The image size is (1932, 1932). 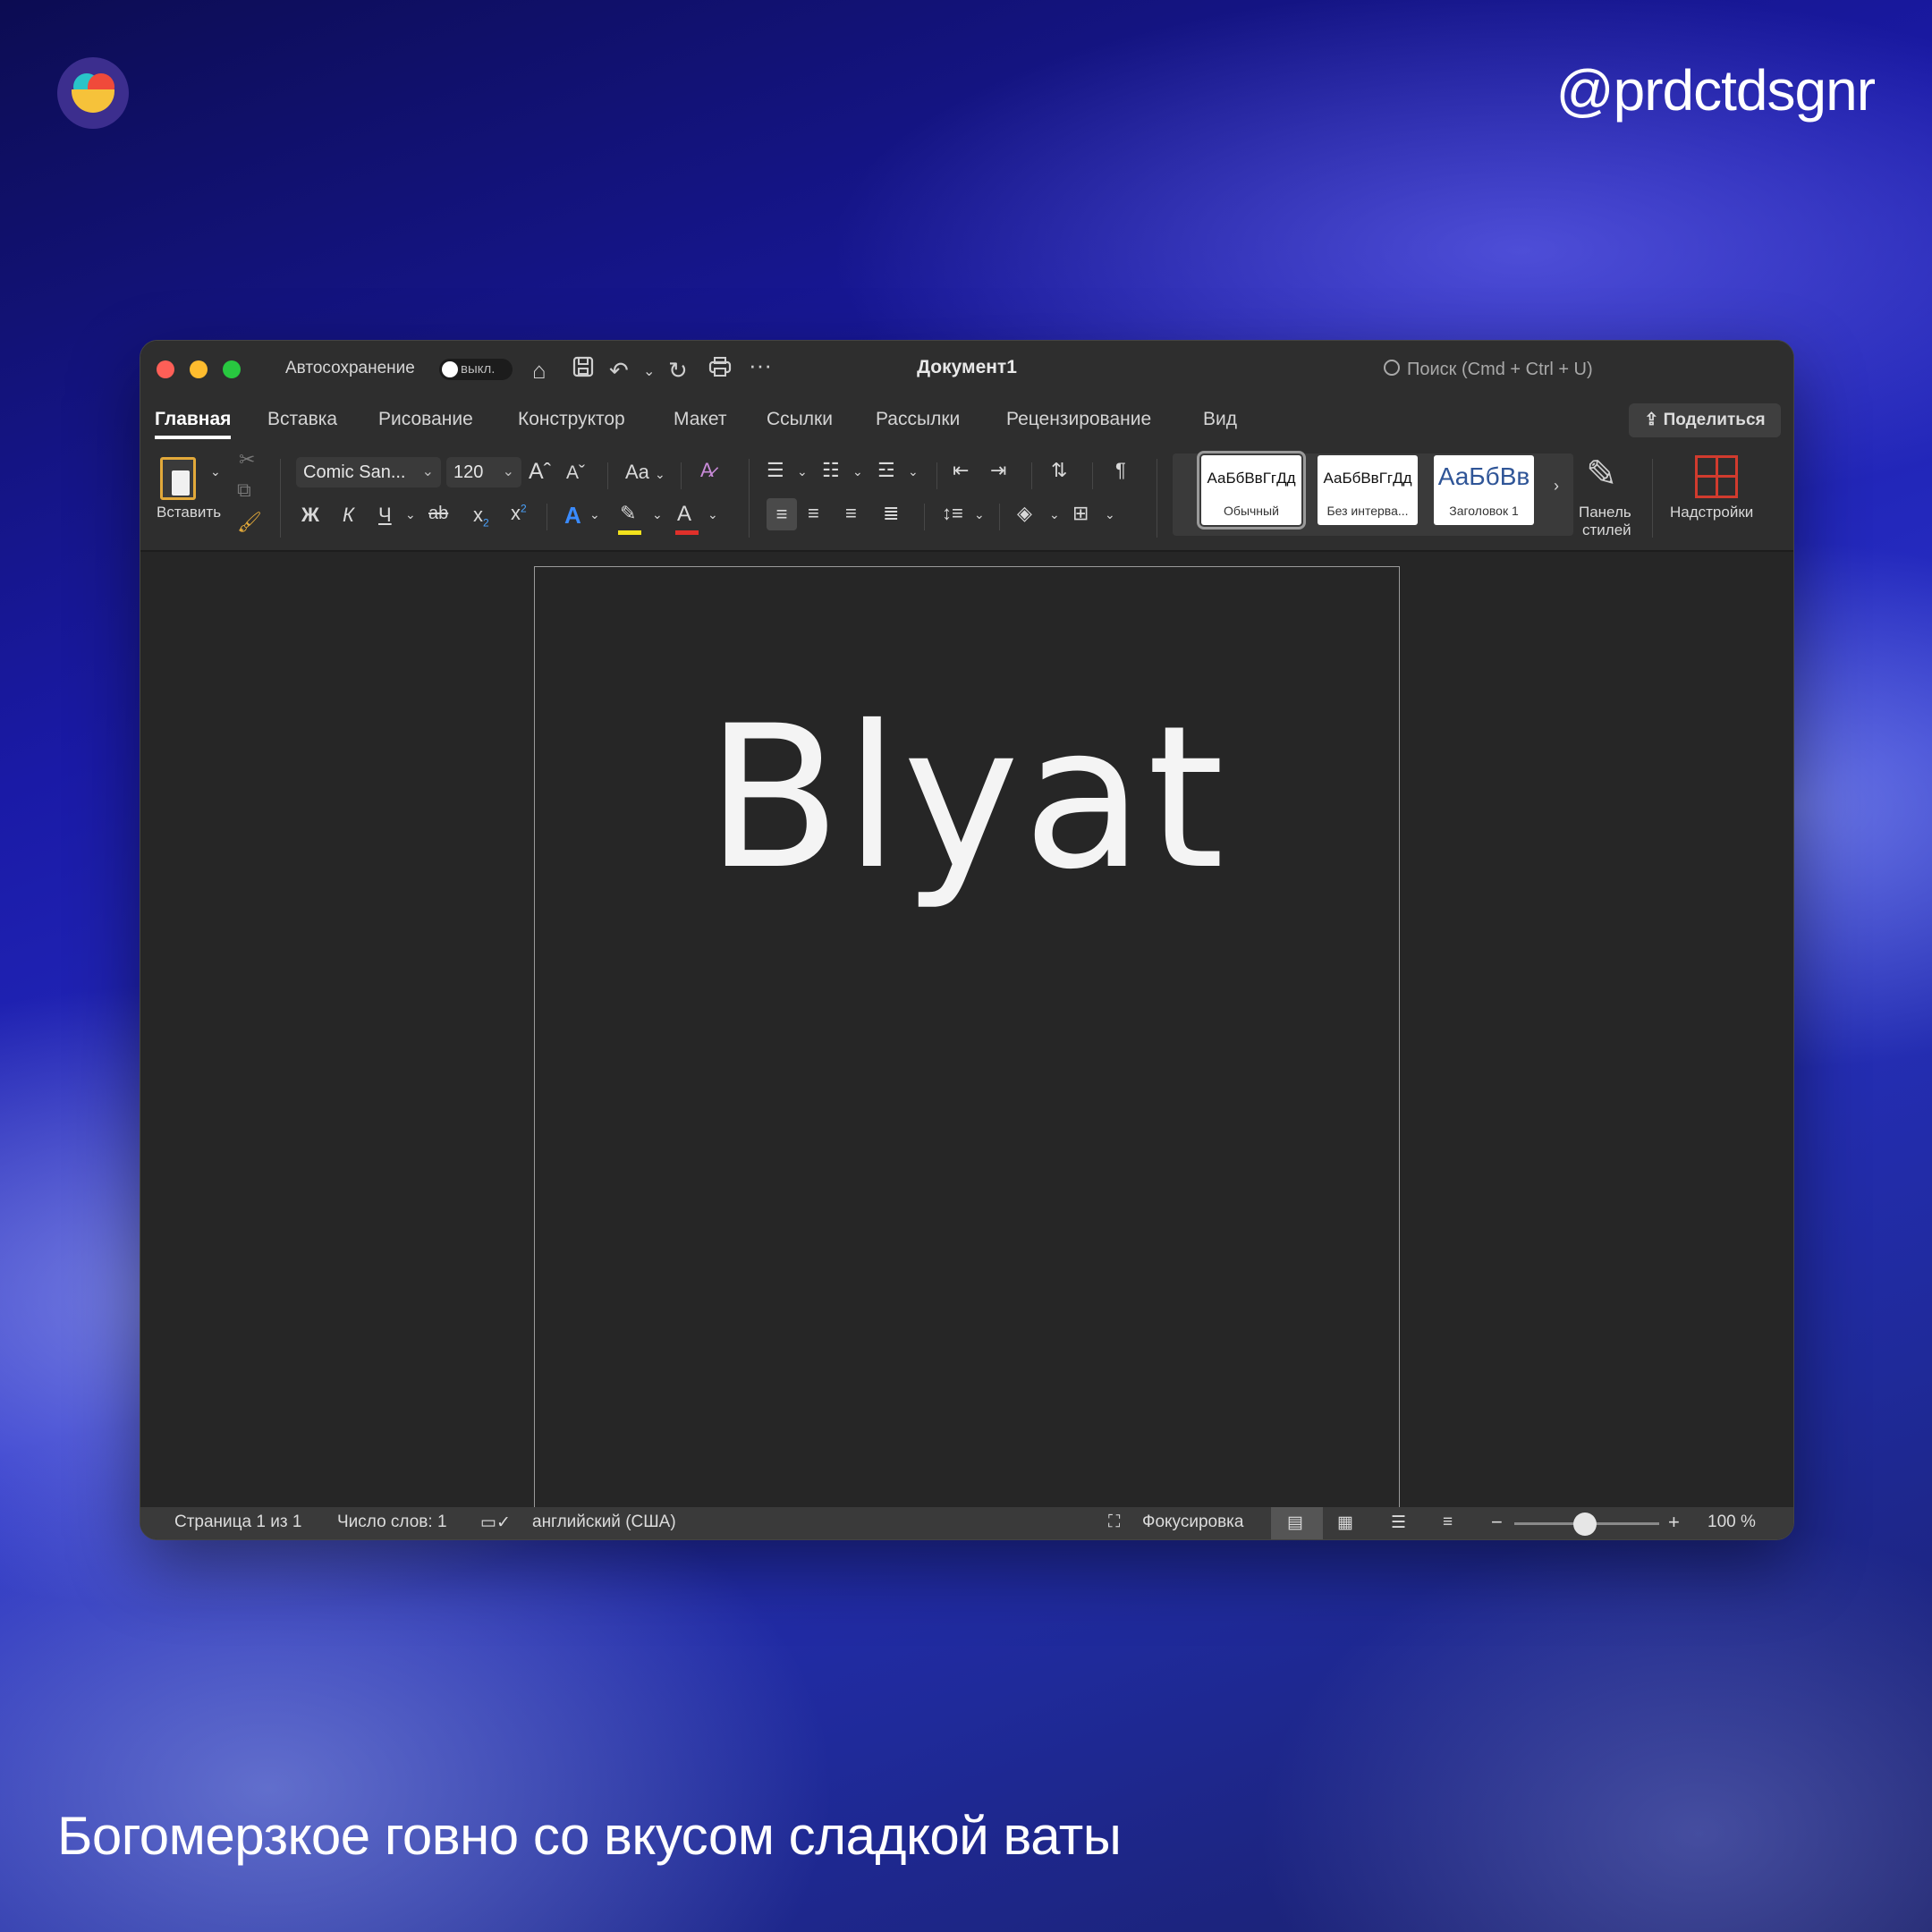 What do you see at coordinates (1059, 470) in the screenshot?
I see `sort-icon: ⇅` at bounding box center [1059, 470].